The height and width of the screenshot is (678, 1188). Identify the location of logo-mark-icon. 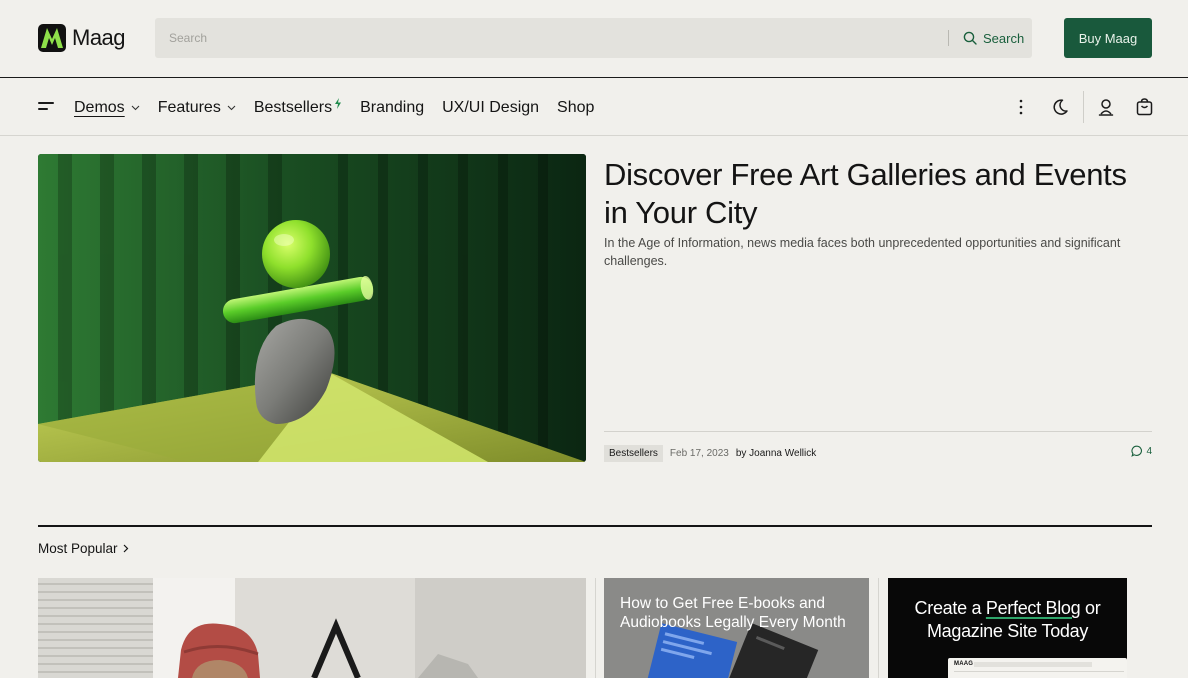
(52, 38).